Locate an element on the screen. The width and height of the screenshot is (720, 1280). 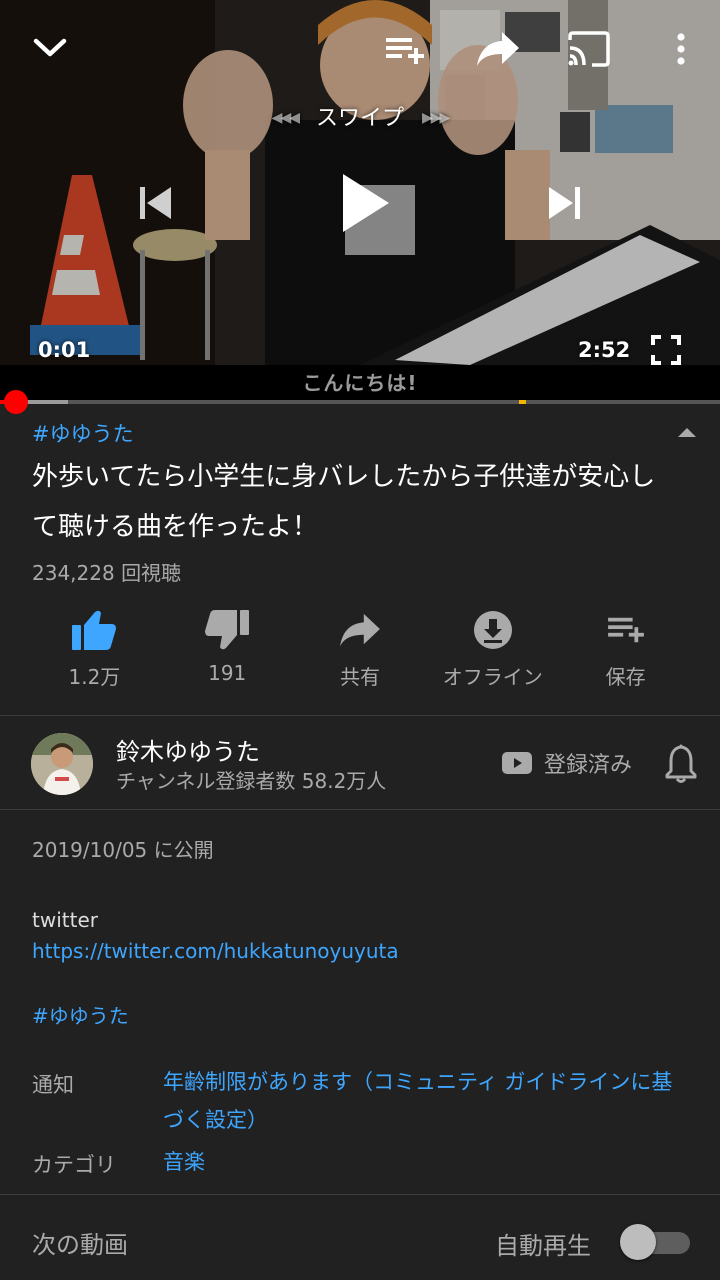
dislike-count: 191 is located at coordinates (227, 673).